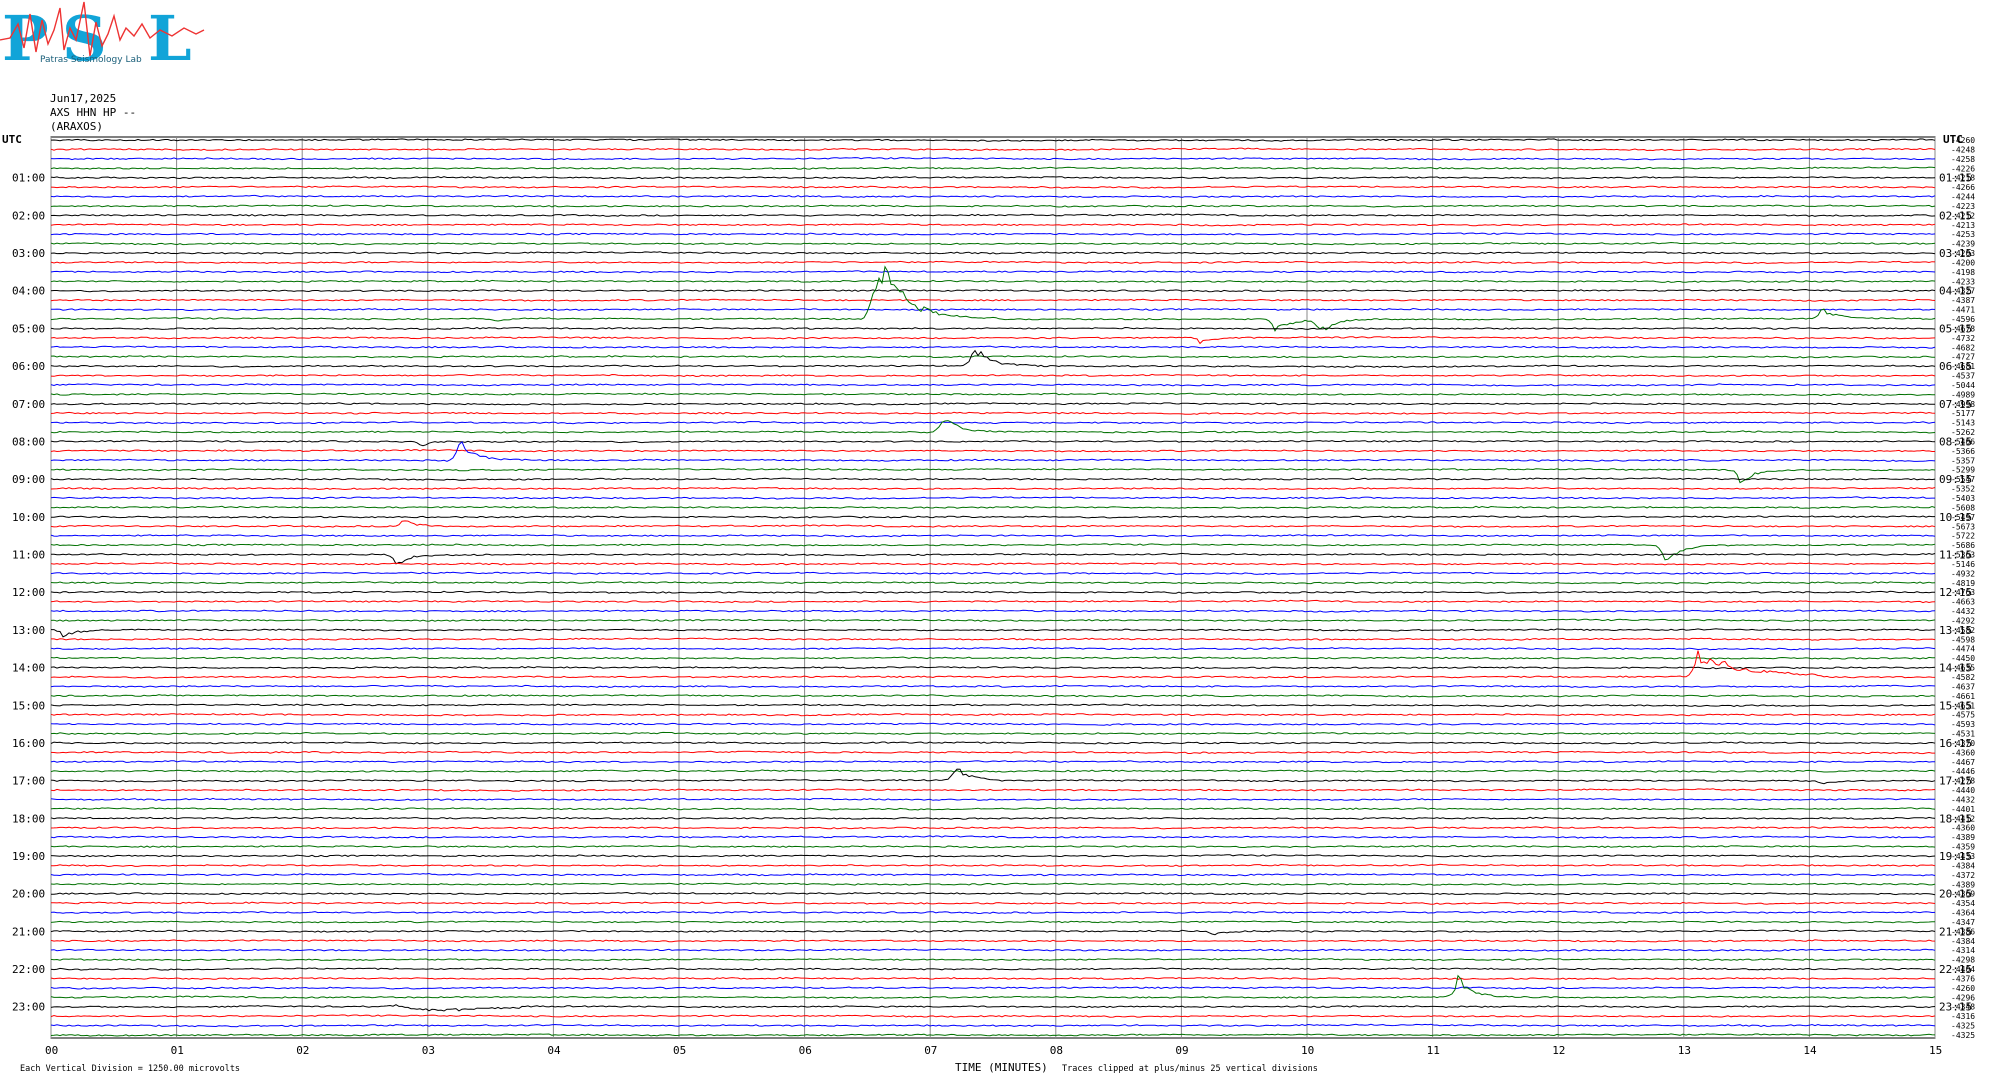 This screenshot has width=2010, height=1080. Describe the element at coordinates (1963, 149) in the screenshot. I see `trace-offset-label: -4248` at that location.